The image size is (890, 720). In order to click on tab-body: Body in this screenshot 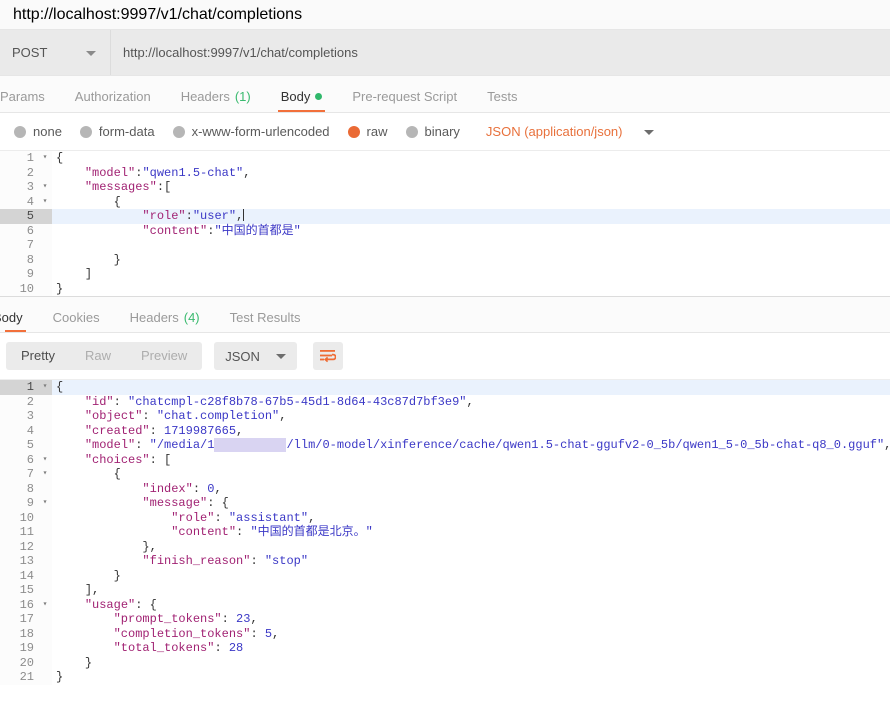, I will do `click(302, 101)`.